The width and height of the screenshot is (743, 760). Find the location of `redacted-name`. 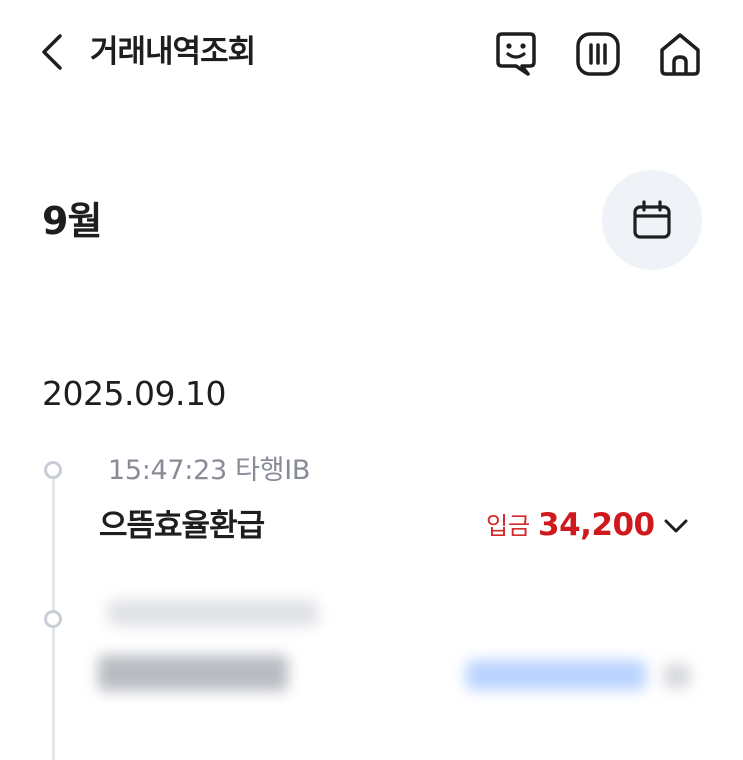

redacted-name is located at coordinates (193, 673).